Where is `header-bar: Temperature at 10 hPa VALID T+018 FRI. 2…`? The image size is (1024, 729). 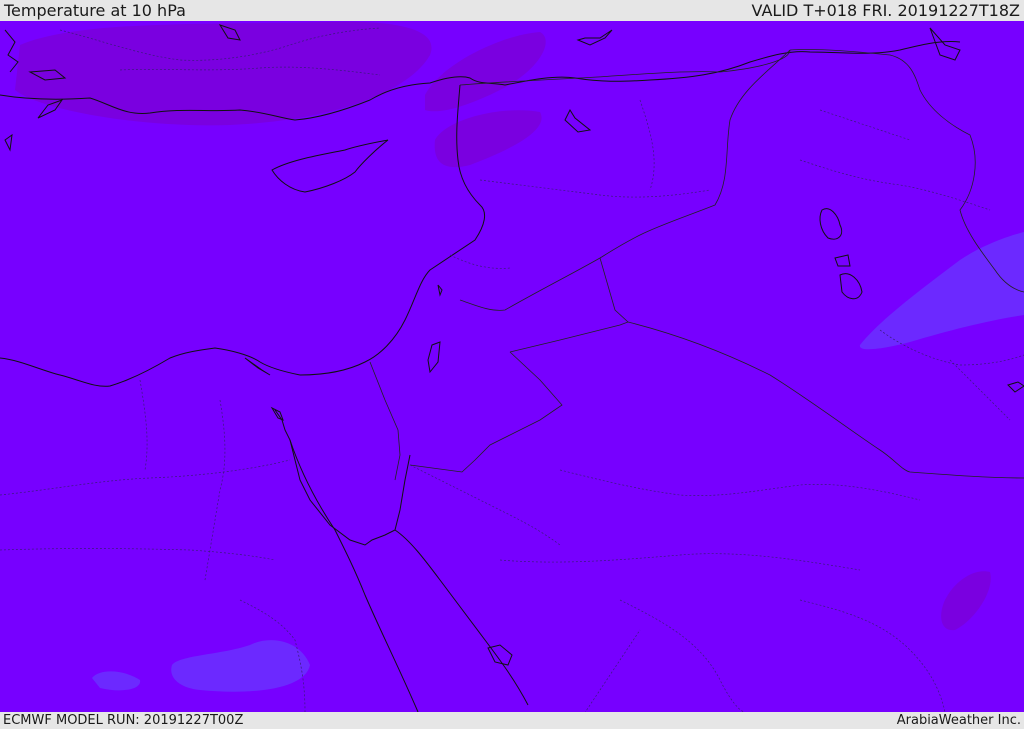 header-bar: Temperature at 10 hPa VALID T+018 FRI. 2… is located at coordinates (512, 10).